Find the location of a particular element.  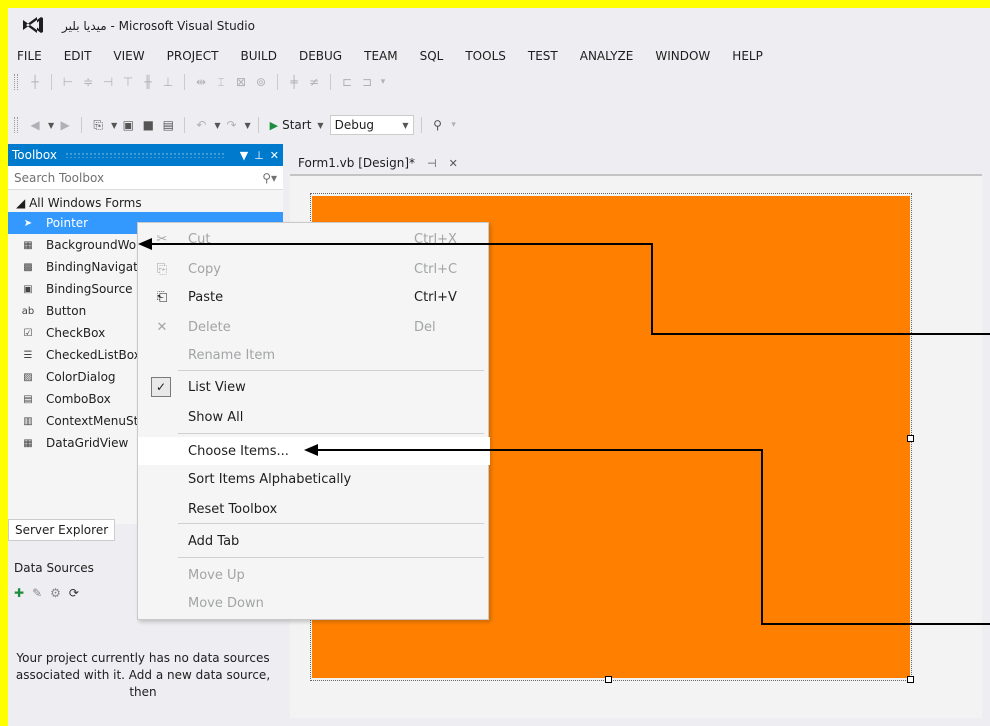

toolbox-group-label: All Windows Forms is located at coordinates (85, 203).